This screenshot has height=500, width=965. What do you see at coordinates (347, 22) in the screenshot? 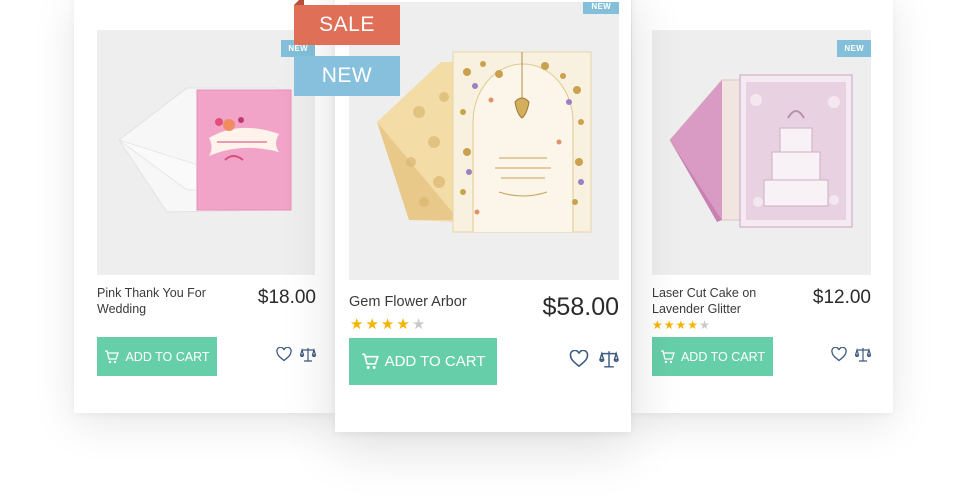
I see `sale-ribbon: SALE` at bounding box center [347, 22].